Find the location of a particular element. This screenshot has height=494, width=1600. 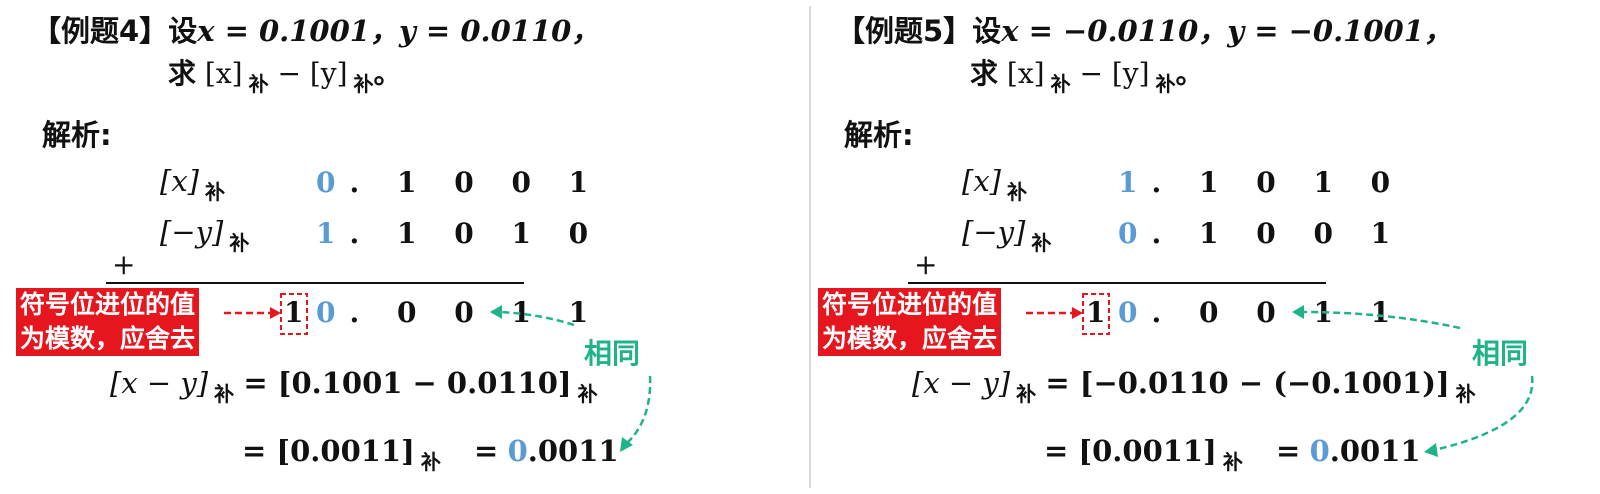

panel-divider is located at coordinates (810, 247).